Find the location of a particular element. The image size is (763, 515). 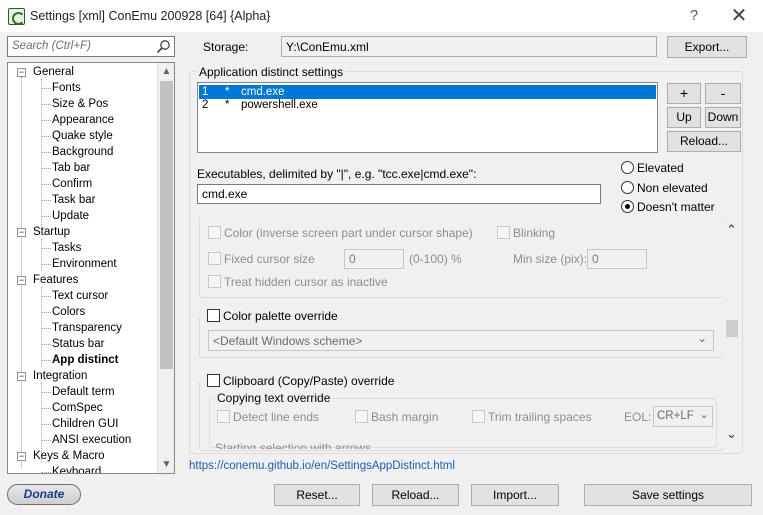

storage-label: Storage: is located at coordinates (226, 47).